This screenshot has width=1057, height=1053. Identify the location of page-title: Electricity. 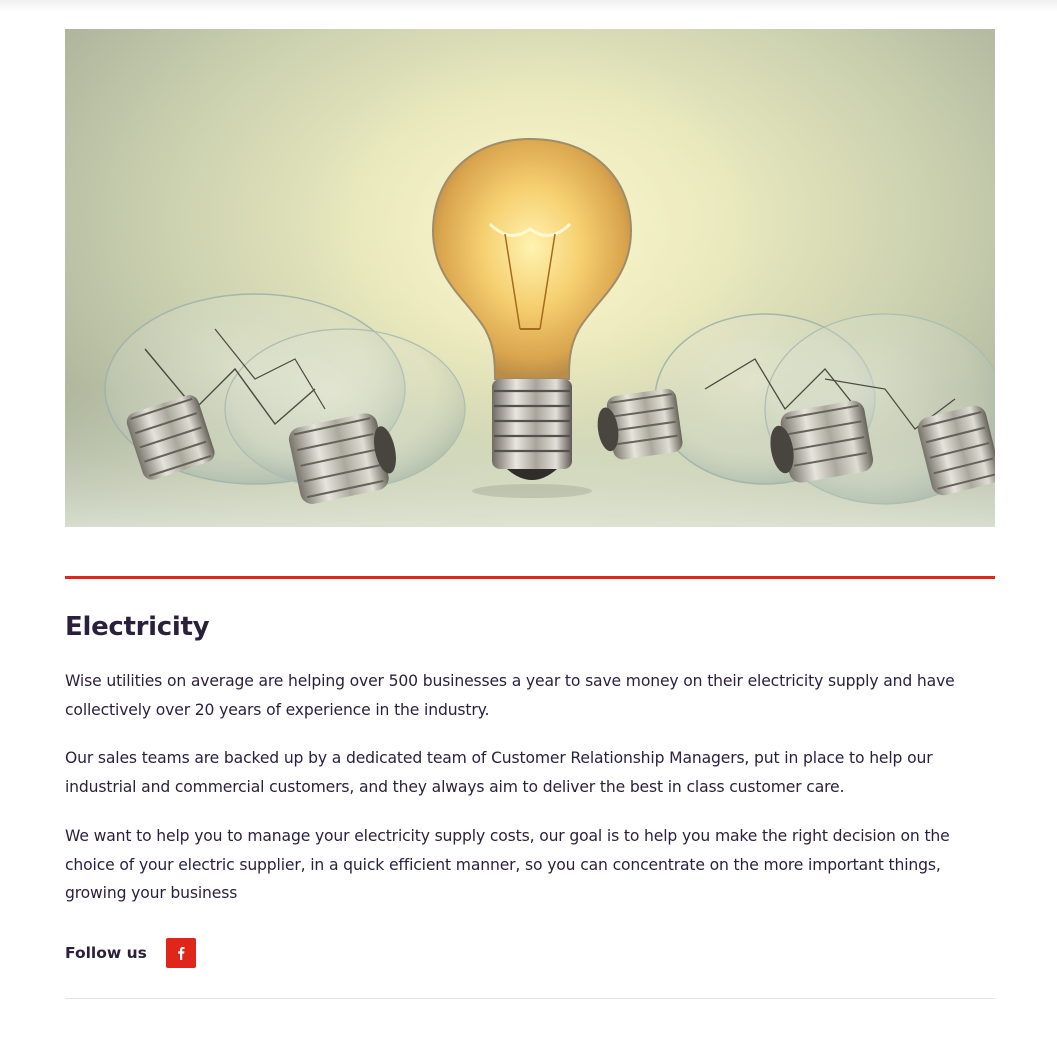
(137, 627).